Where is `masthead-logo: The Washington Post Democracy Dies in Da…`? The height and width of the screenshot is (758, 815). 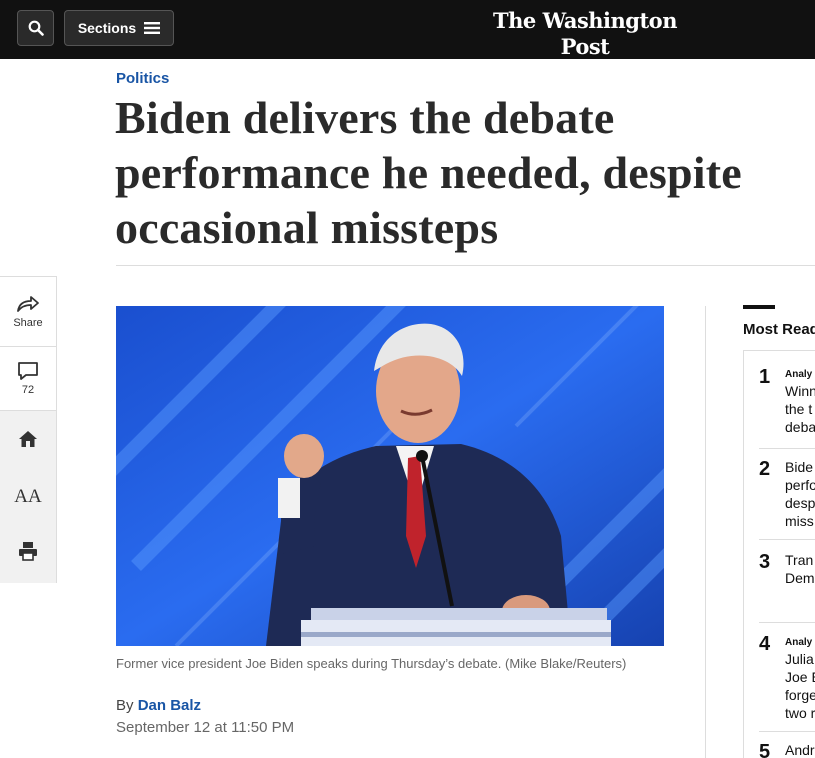 masthead-logo: The Washington Post Democracy Dies in Da… is located at coordinates (585, 42).